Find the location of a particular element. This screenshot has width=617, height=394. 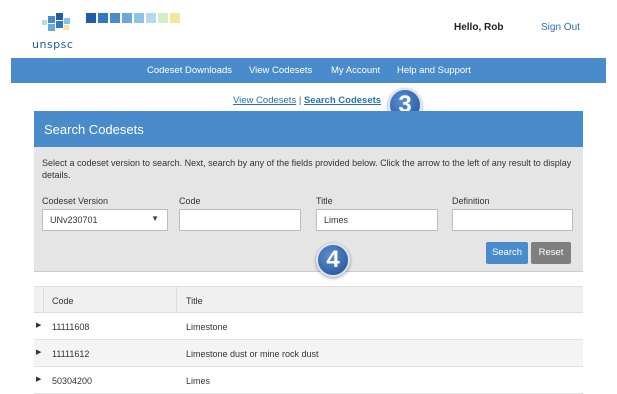

codeset-sublinks: View Codesets | Search Codesets is located at coordinates (307, 100).